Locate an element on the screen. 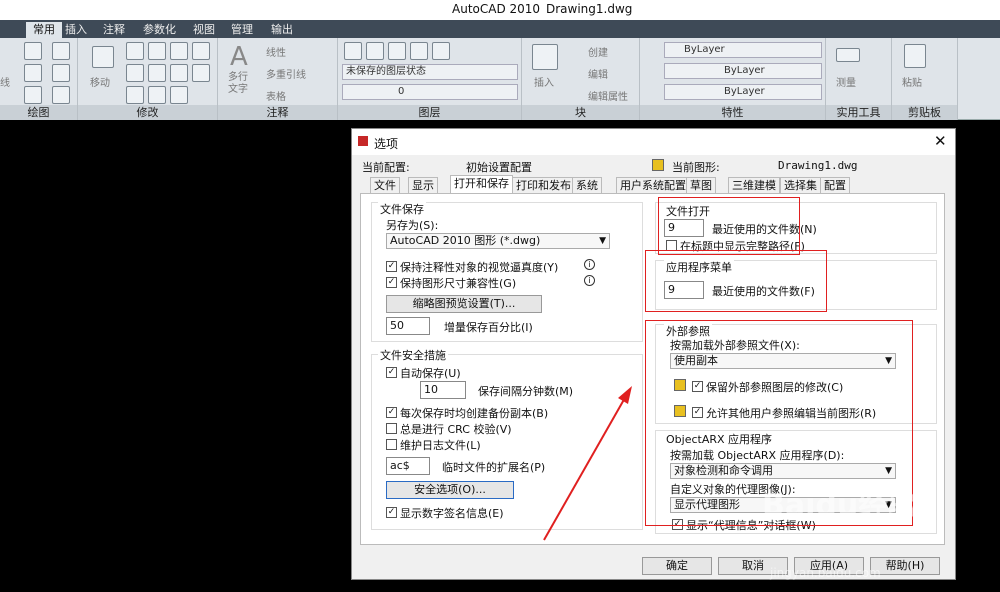 The width and height of the screenshot is (1000, 592). copy-icon is located at coordinates (135, 51).